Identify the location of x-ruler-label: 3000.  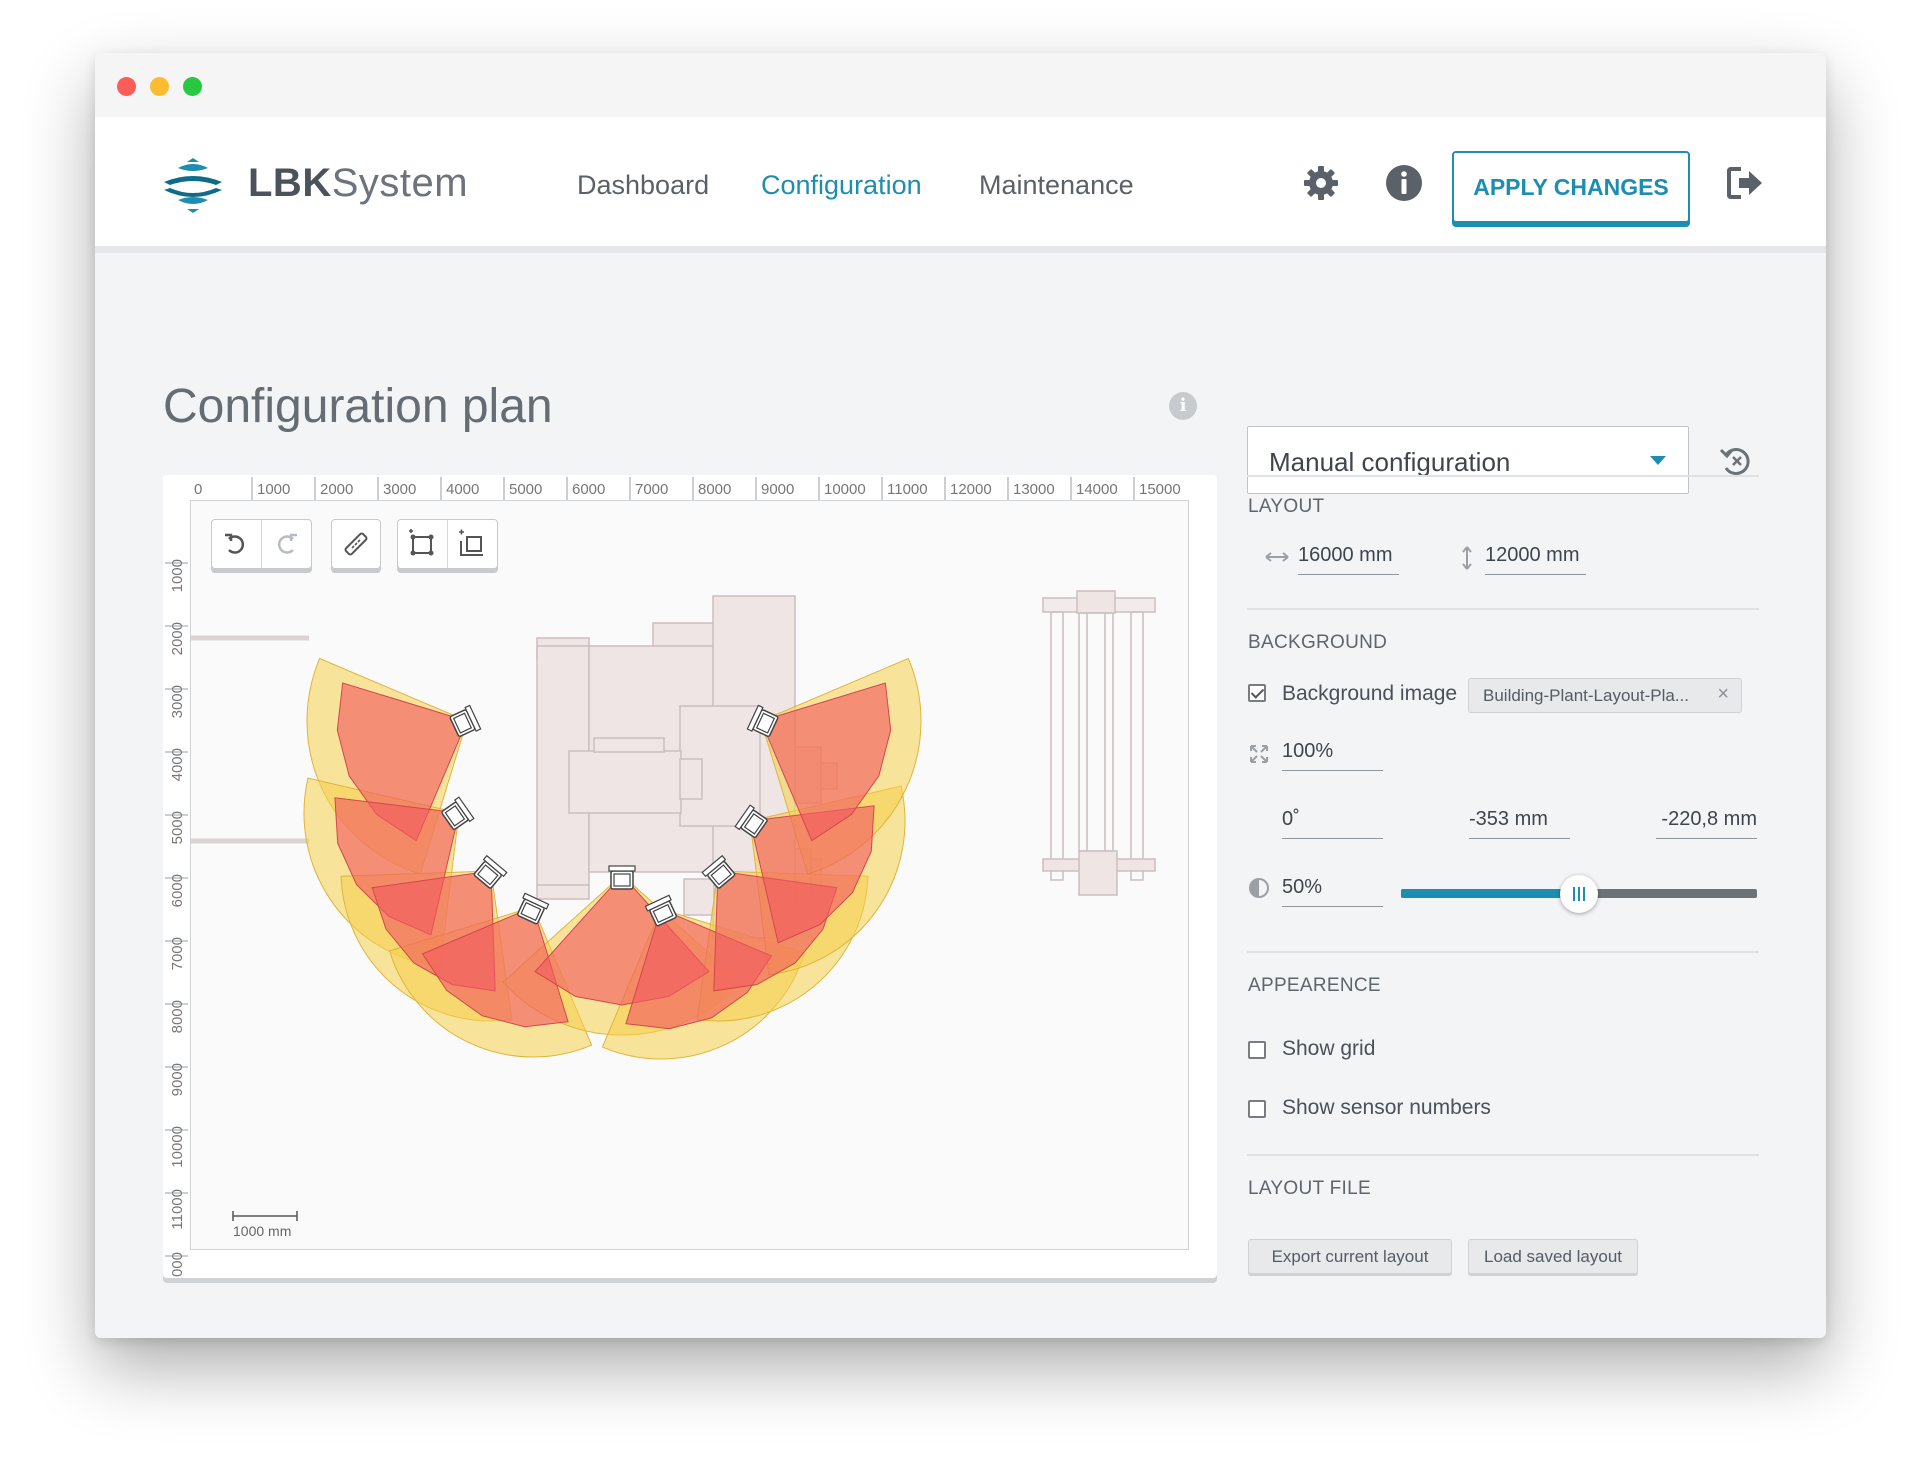
(399, 489).